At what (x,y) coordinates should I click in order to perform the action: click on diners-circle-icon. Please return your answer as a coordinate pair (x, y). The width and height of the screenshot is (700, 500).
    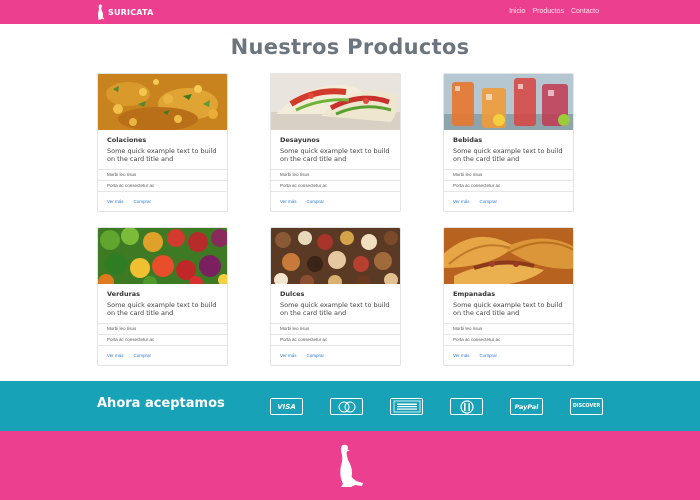
    Looking at the image, I should click on (466, 406).